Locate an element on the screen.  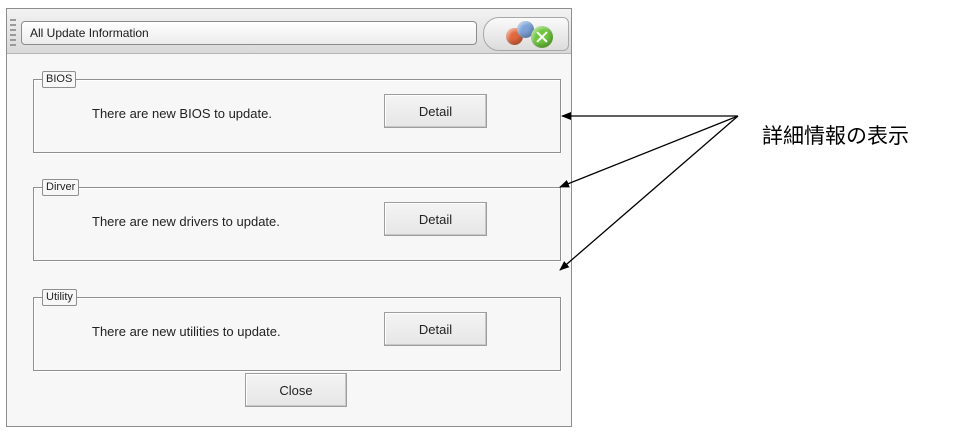
close-button: Close is located at coordinates (296, 390).